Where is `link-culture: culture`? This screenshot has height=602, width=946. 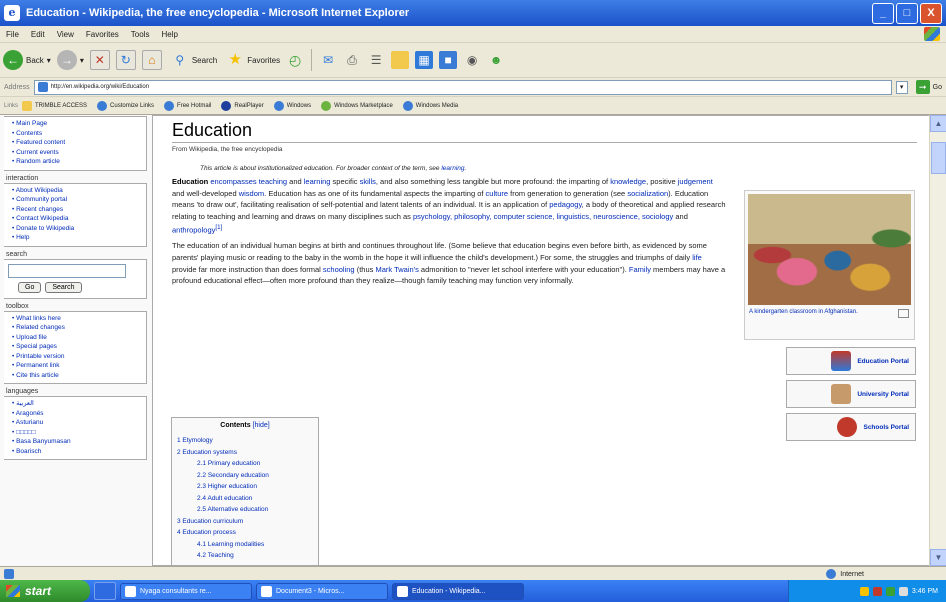 link-culture: culture is located at coordinates (497, 193).